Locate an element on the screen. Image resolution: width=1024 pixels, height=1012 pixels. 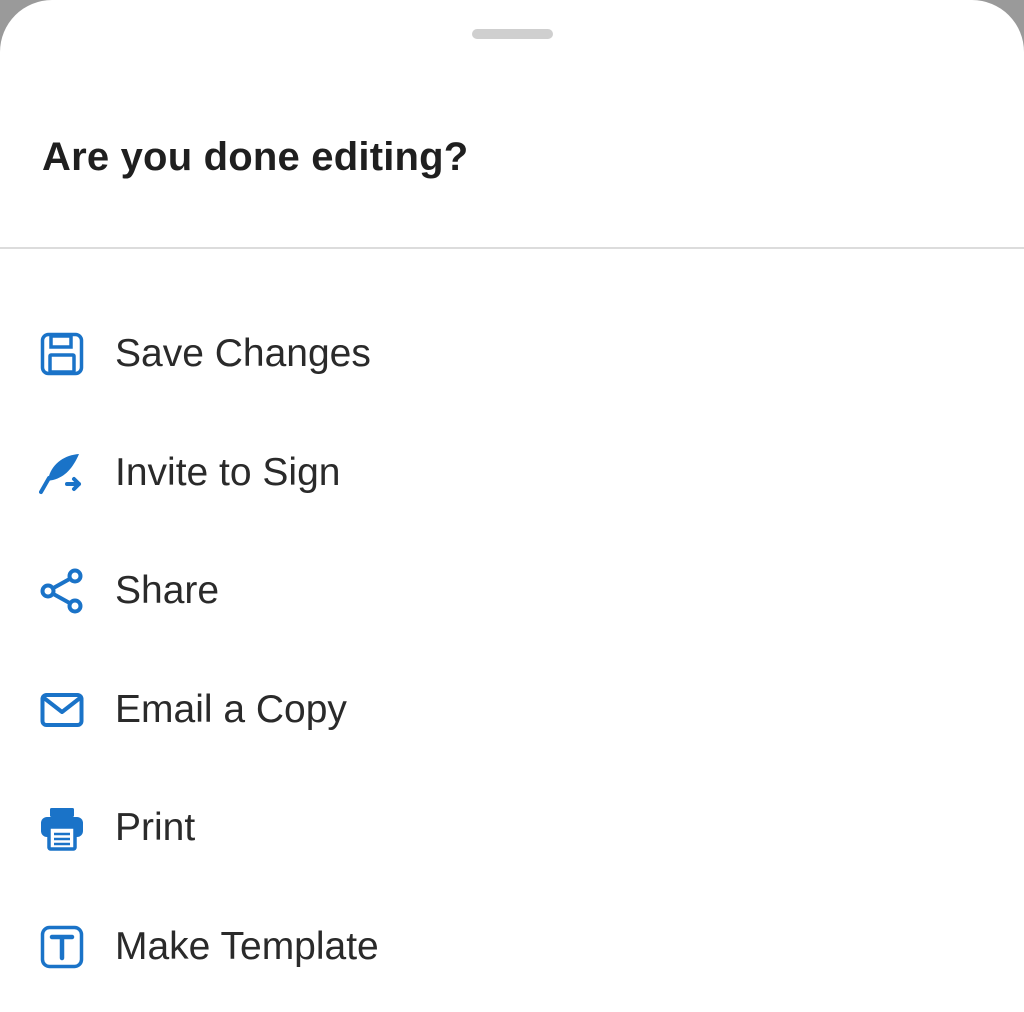
email-icon is located at coordinates (62, 710).